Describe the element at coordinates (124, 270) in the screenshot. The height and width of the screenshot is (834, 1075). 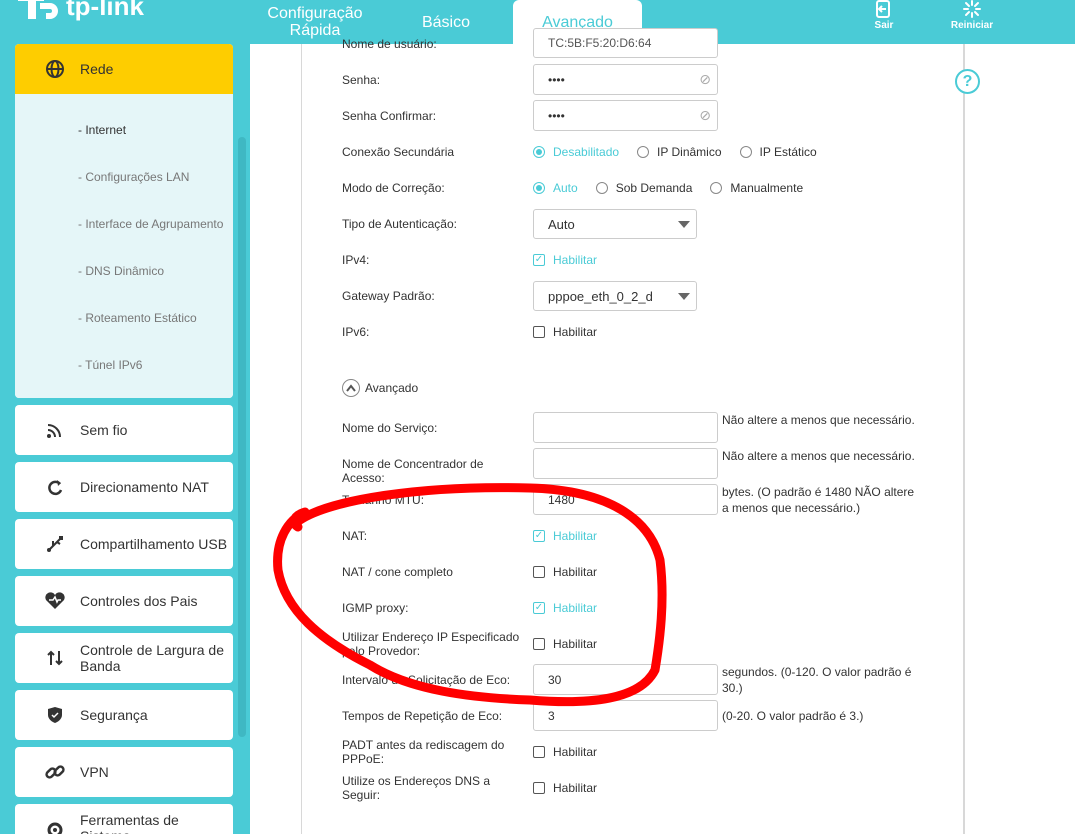
I see `sidebar-subitem-ddns: - DNS Dinâmico` at that location.